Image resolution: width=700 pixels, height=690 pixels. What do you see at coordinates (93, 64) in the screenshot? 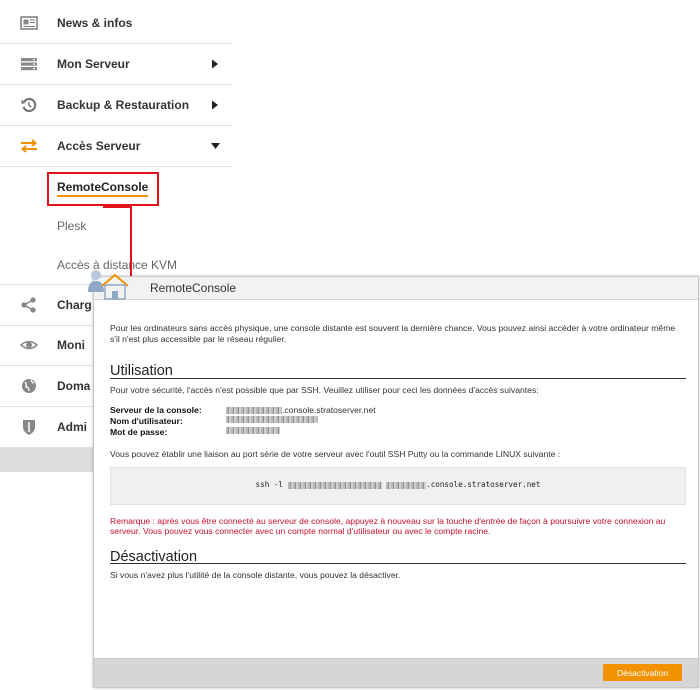
I see `nav-item-label: Mon Serveur` at bounding box center [93, 64].